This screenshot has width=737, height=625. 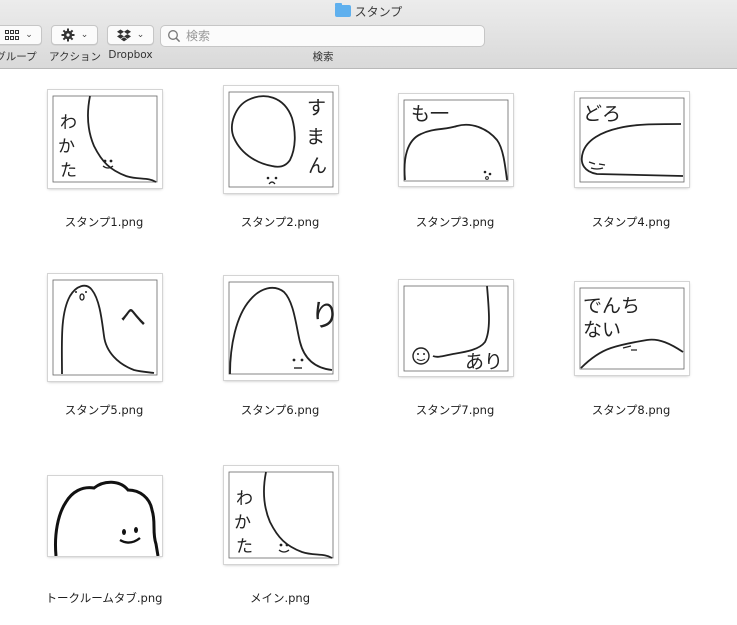 I want to click on stamp-text: り, so click(x=324, y=316).